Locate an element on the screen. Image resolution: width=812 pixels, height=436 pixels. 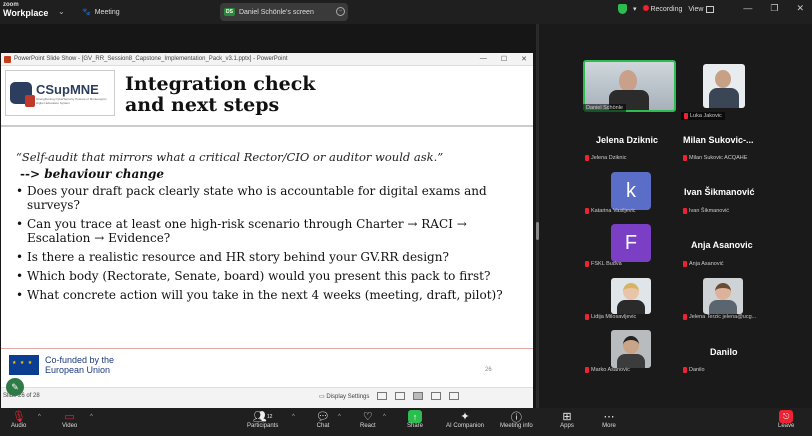
behaviour-text: behaviour change is located at coordinates (104, 174).